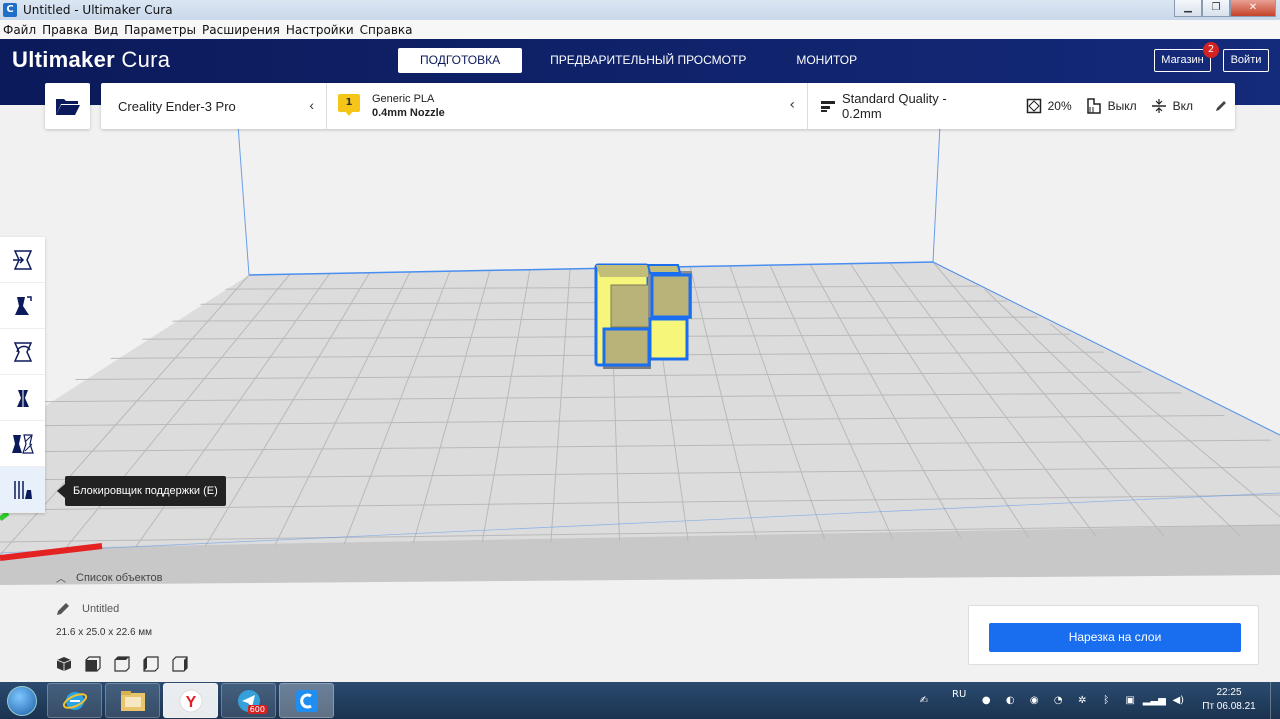  What do you see at coordinates (61, 579) in the screenshot?
I see `chevron-up-icon: ︿` at bounding box center [61, 579].